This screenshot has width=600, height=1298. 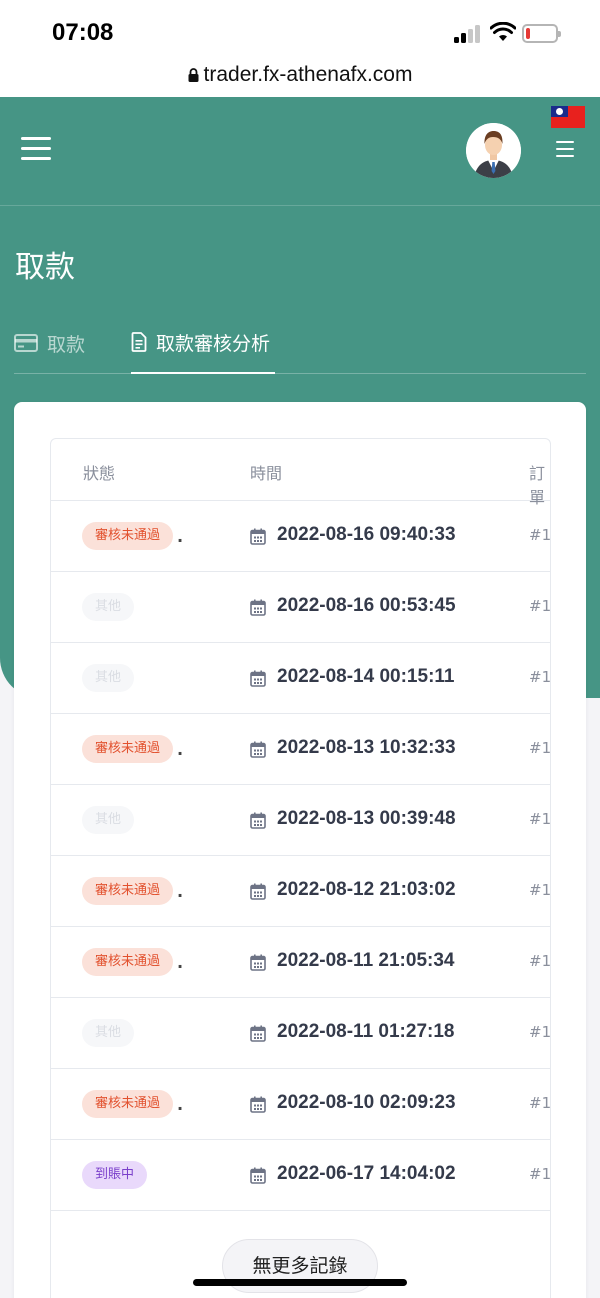 I want to click on table-row: 其他 2022-08-13 00:39:48 #1, so click(x=301, y=820).